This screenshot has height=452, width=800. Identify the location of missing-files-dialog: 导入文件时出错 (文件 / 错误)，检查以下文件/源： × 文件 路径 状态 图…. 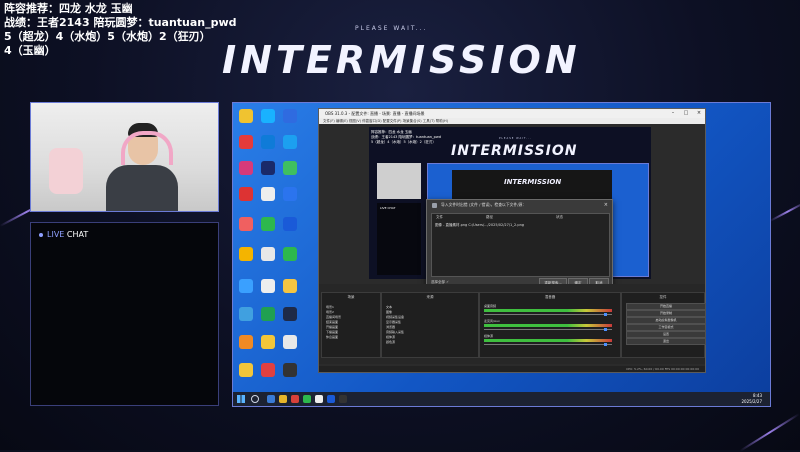
(519, 246).